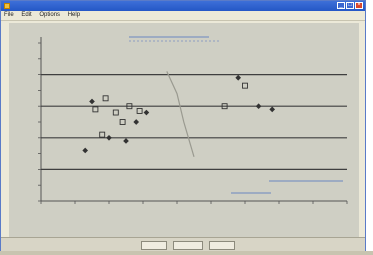 The image size is (373, 255). What do you see at coordinates (183, 16) in the screenshot?
I see `menu-bar: File Edit Options Help` at bounding box center [183, 16].